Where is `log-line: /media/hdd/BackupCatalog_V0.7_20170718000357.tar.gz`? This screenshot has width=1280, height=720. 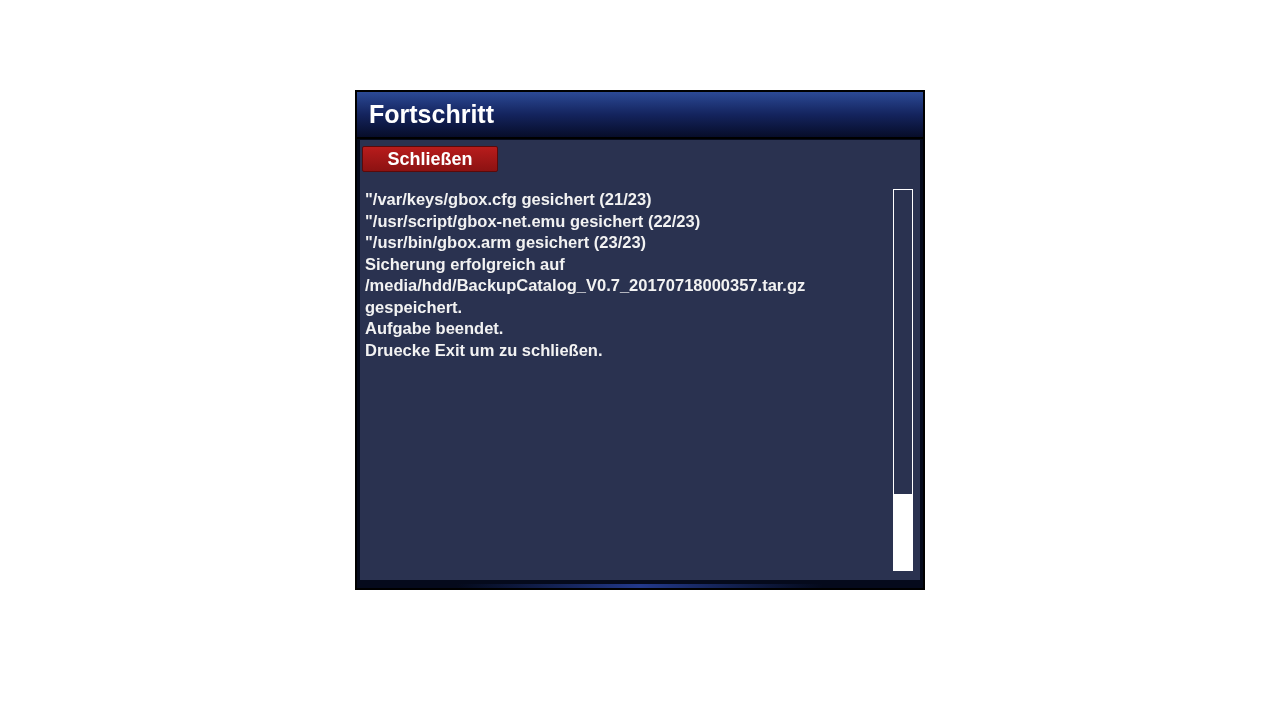
log-line: /media/hdd/BackupCatalog_V0.7_20170718000357.tar.gz is located at coordinates (586, 285).